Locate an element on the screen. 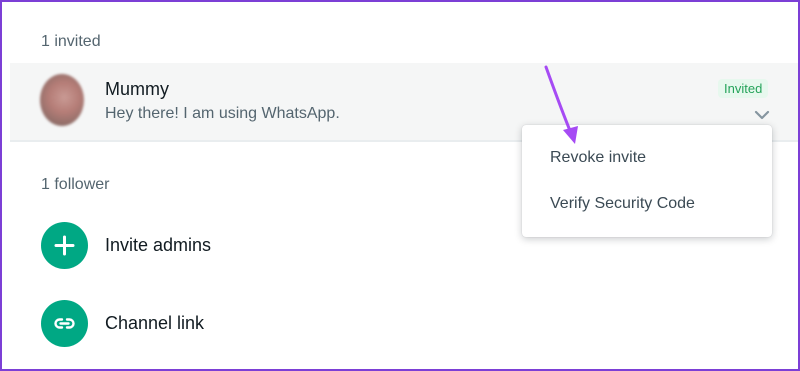 The height and width of the screenshot is (371, 800). contact-name: Mummy is located at coordinates (137, 89).